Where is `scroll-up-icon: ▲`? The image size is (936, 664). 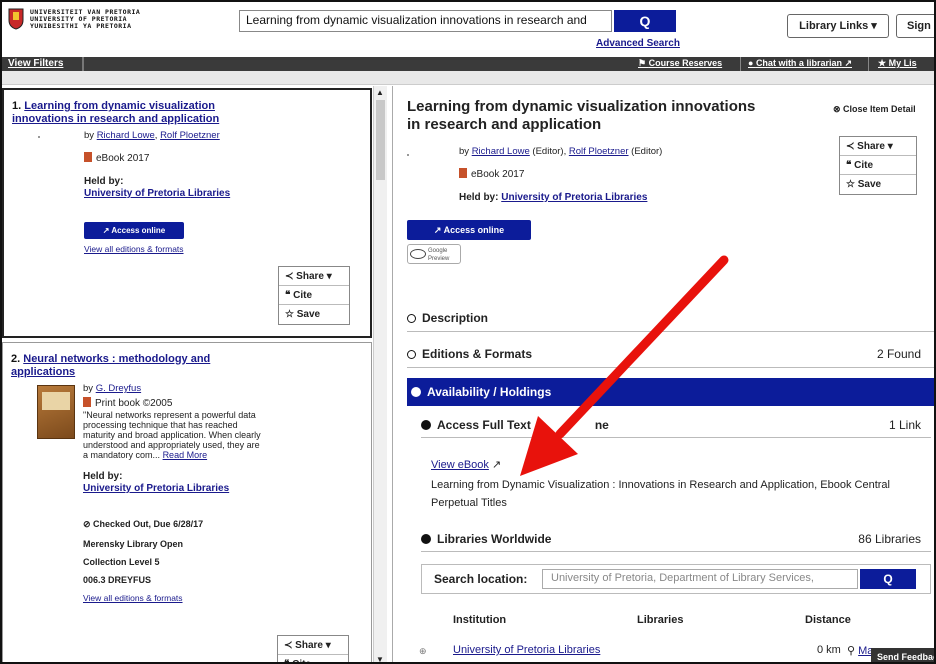 scroll-up-icon: ▲ is located at coordinates (380, 92).